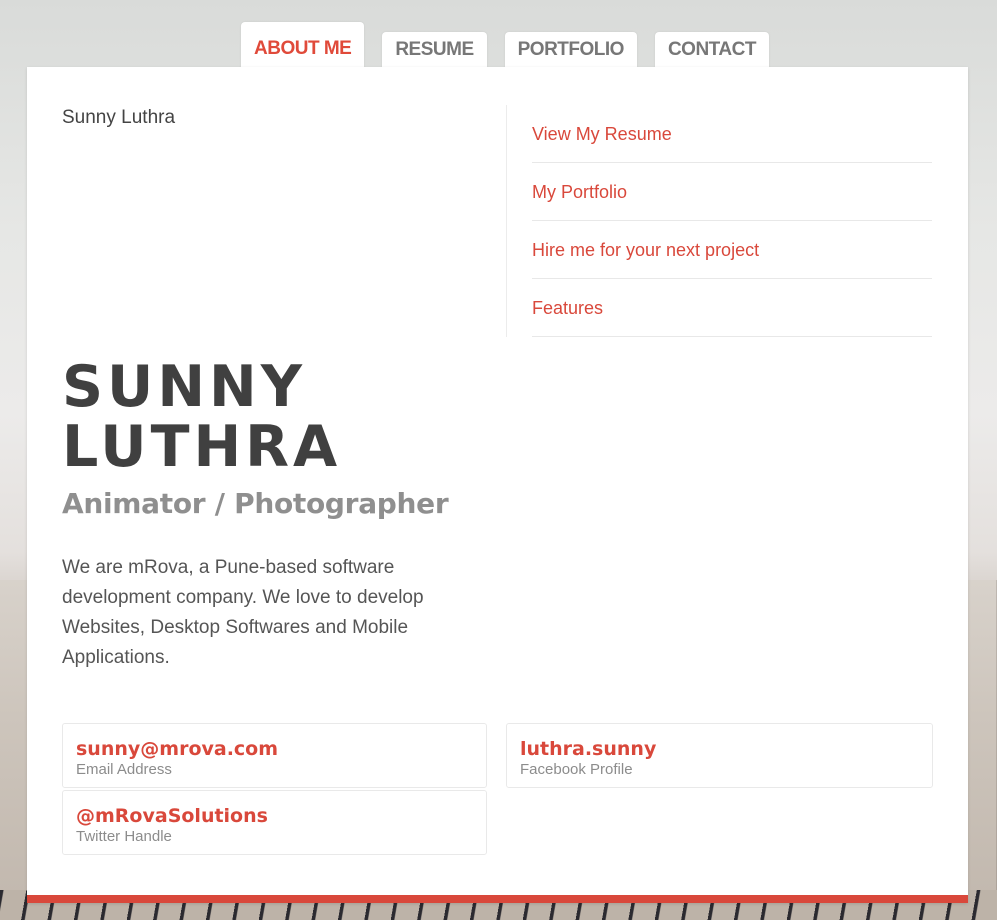 The height and width of the screenshot is (920, 997). I want to click on tab-portfolio: PORTFOLIO, so click(570, 50).